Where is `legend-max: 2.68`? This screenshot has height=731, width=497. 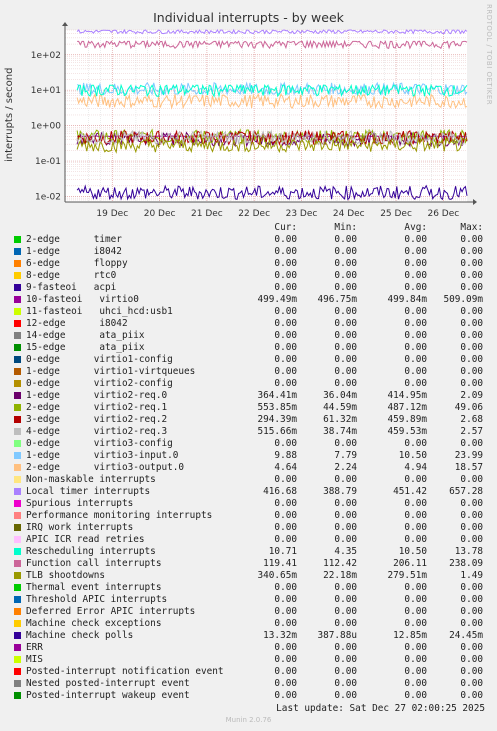
legend-max: 2.68 is located at coordinates (471, 419).